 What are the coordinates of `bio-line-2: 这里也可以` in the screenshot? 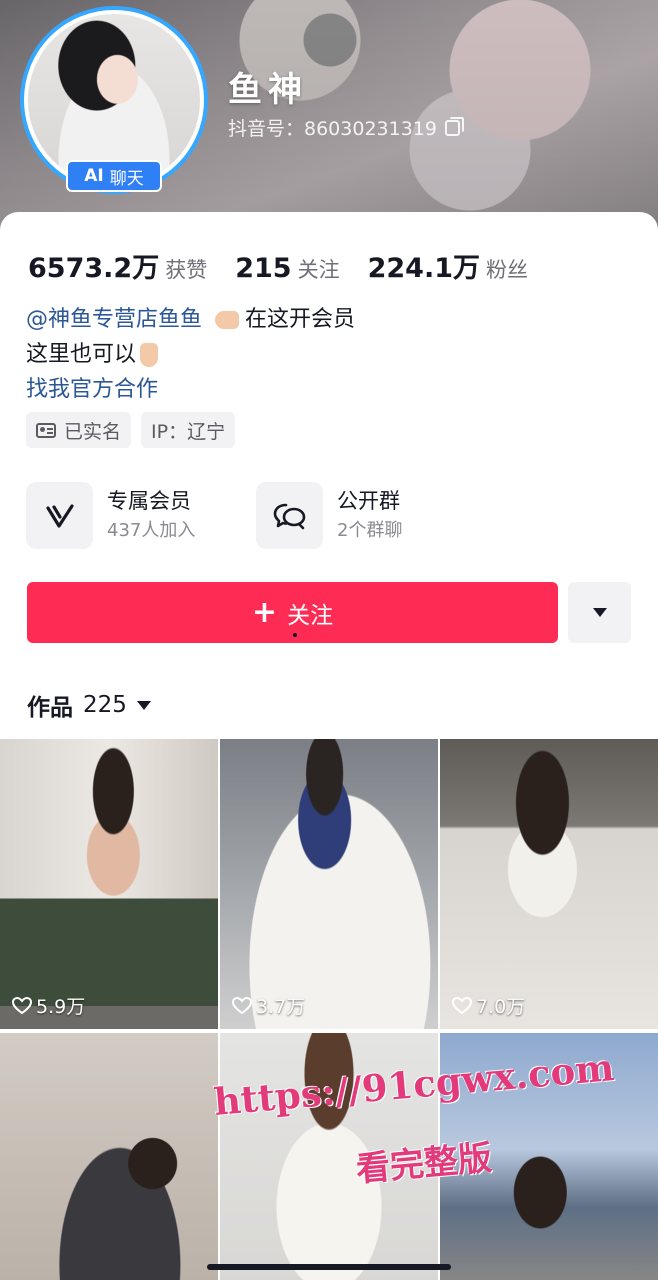 It's located at (190, 354).